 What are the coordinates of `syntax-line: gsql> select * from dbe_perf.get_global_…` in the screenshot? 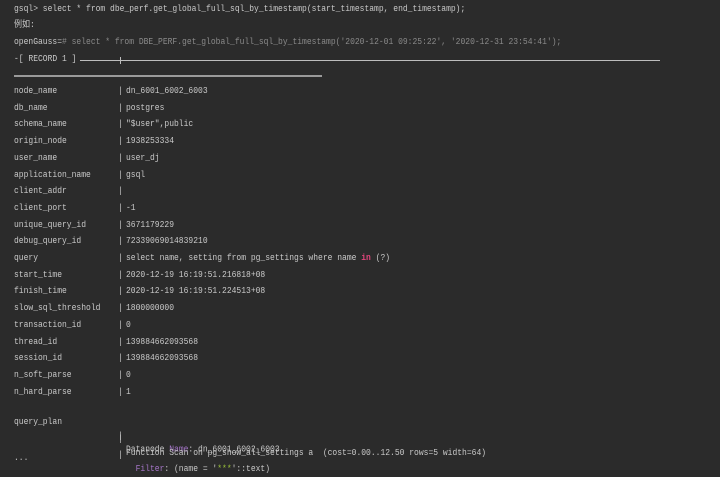 It's located at (240, 9).